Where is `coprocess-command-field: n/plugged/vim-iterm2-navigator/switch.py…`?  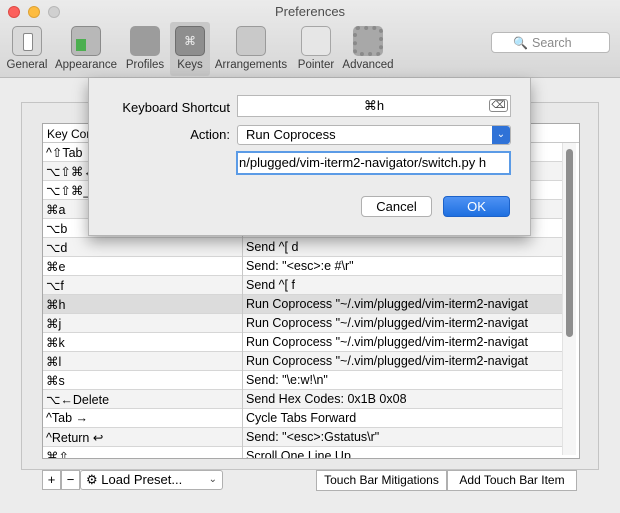
coprocess-command-field: n/plugged/vim-iterm2-navigator/switch.py… is located at coordinates (373, 163).